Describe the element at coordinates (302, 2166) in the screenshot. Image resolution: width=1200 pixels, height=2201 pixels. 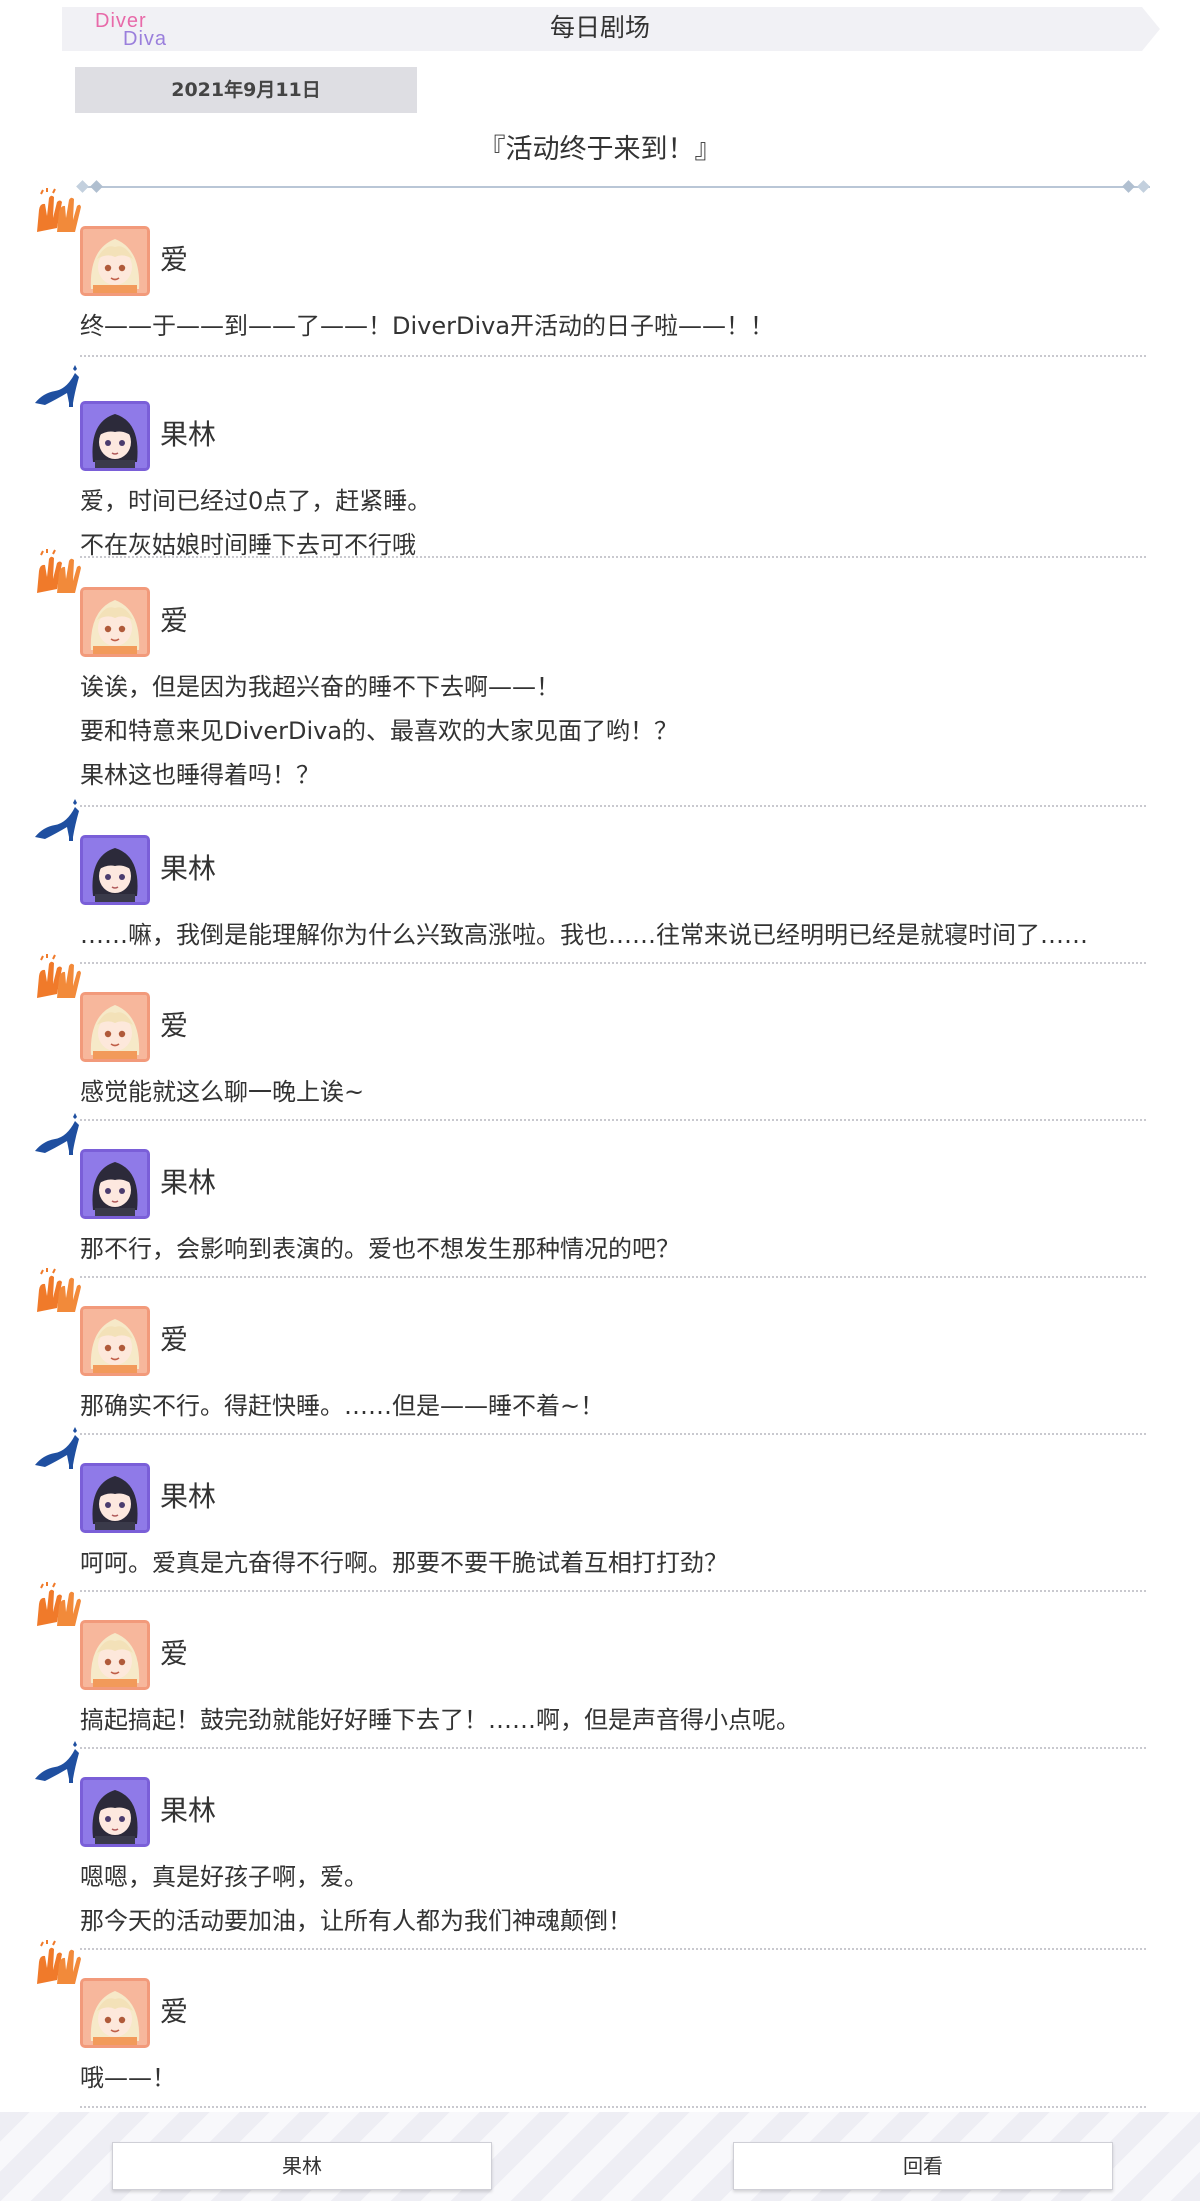
I see `karin-button: 果林` at that location.